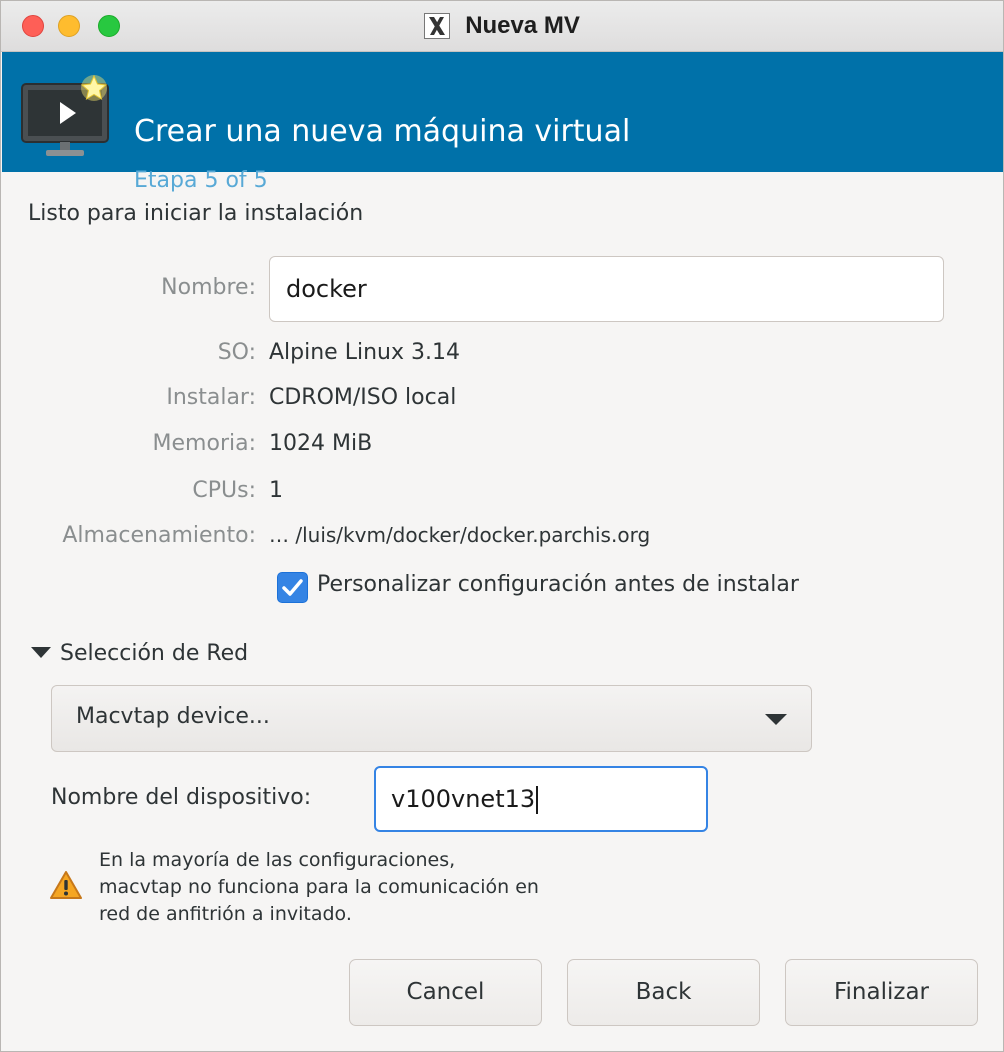  Describe the element at coordinates (236, 352) in the screenshot. I see `os-label: SO:` at that location.